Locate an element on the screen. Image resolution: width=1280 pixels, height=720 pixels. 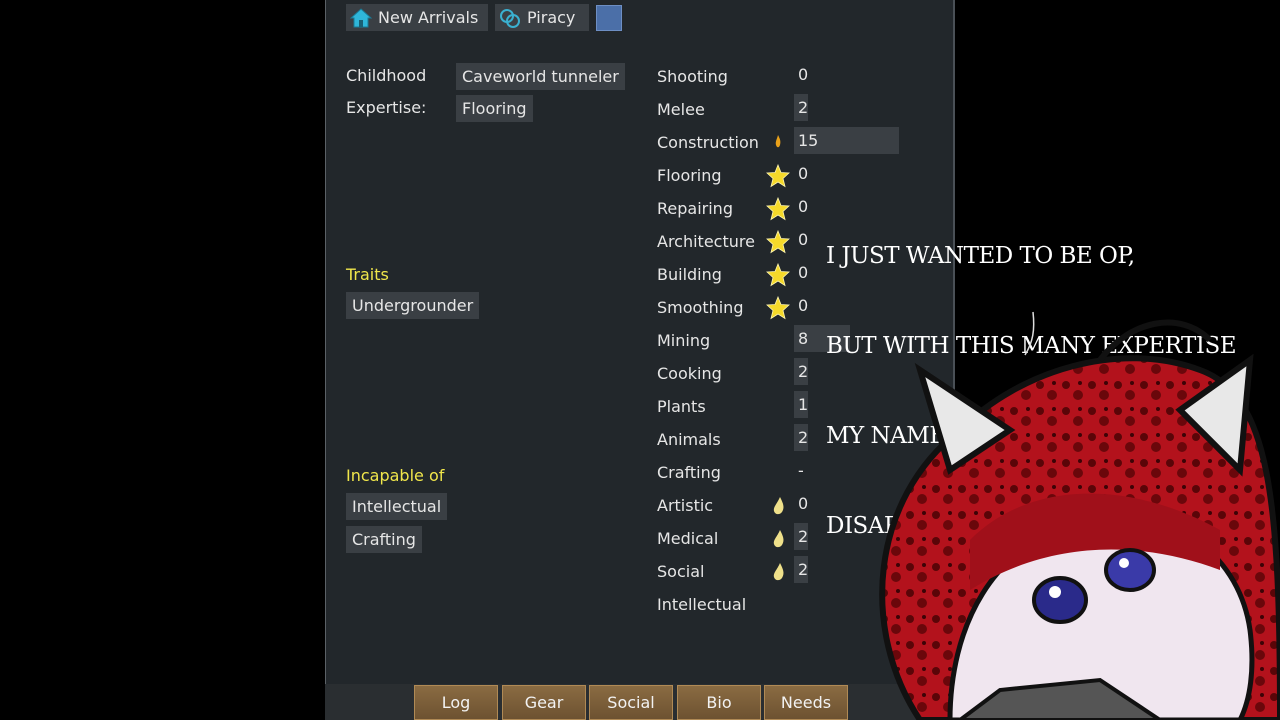
skill-name: Shooting is located at coordinates (692, 76).